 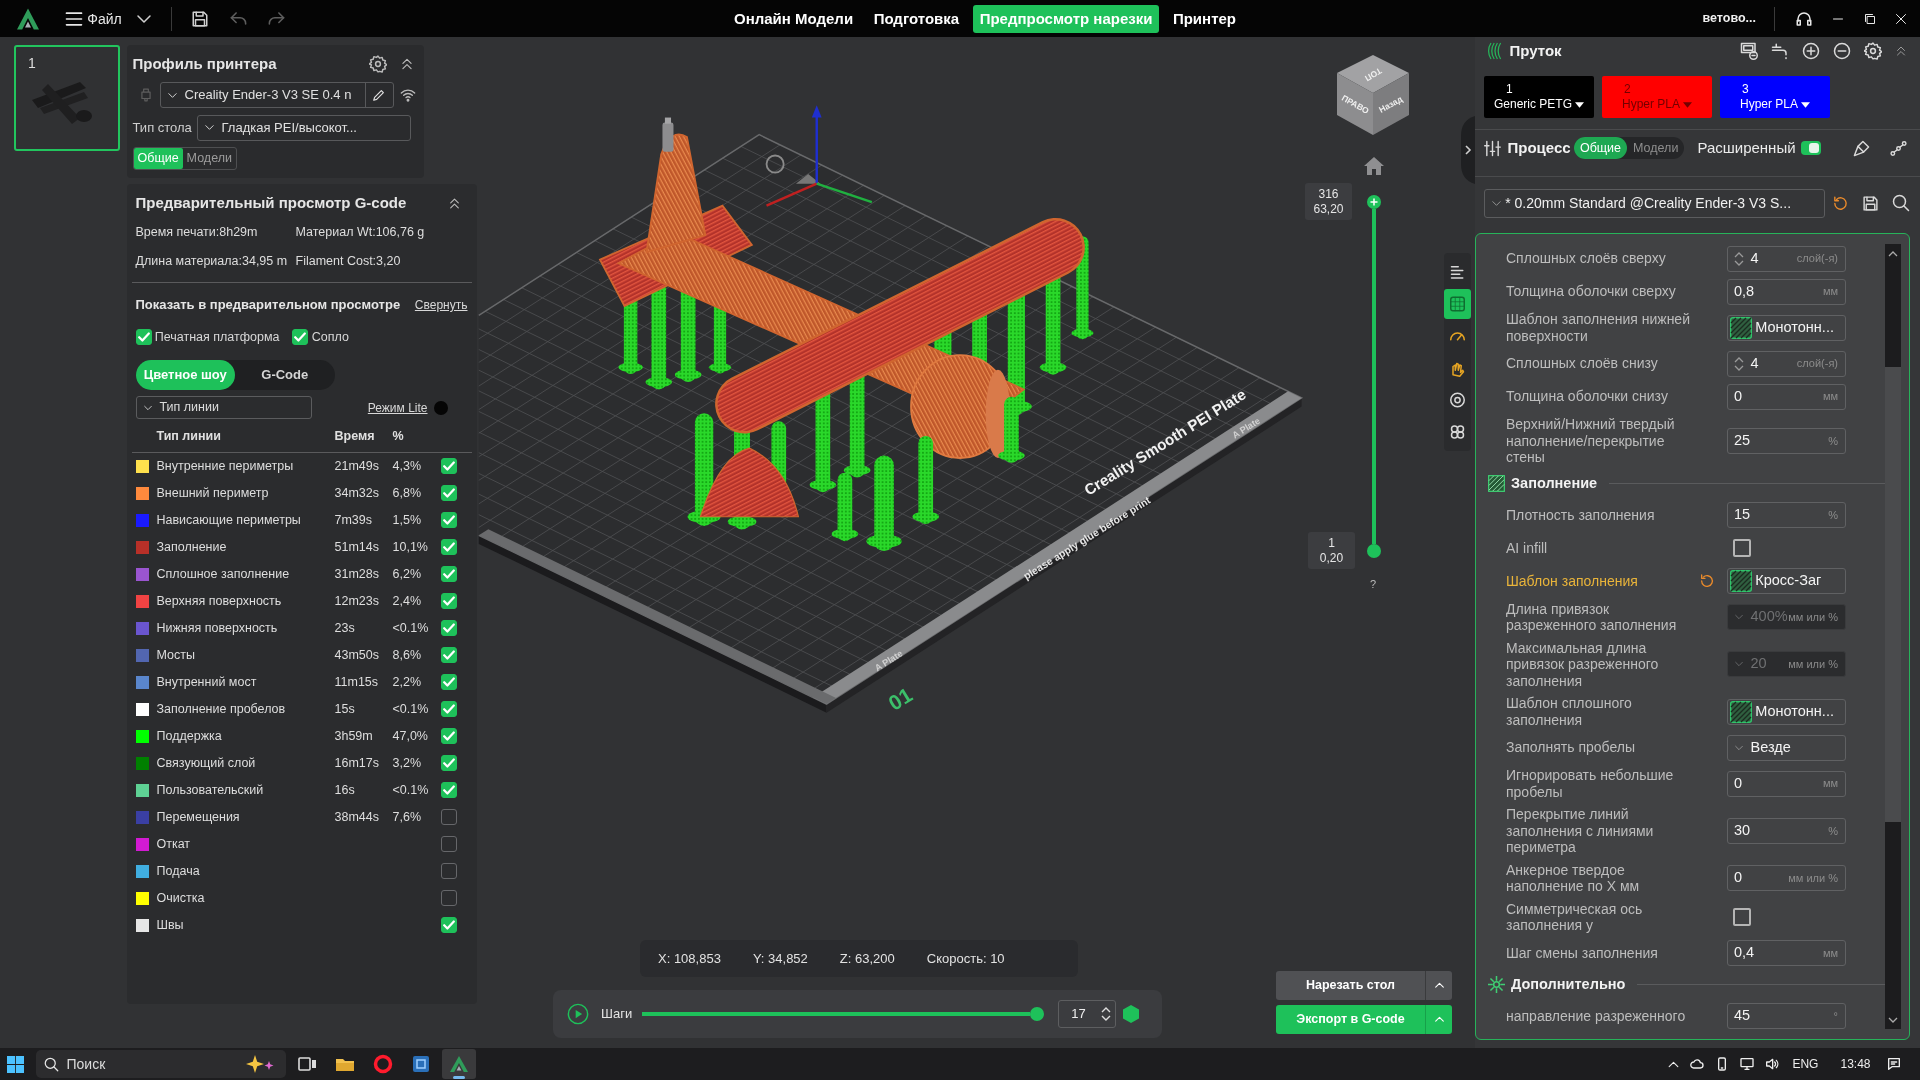 I want to click on lite-mode-link: Режим Lite, so click(x=397, y=407).